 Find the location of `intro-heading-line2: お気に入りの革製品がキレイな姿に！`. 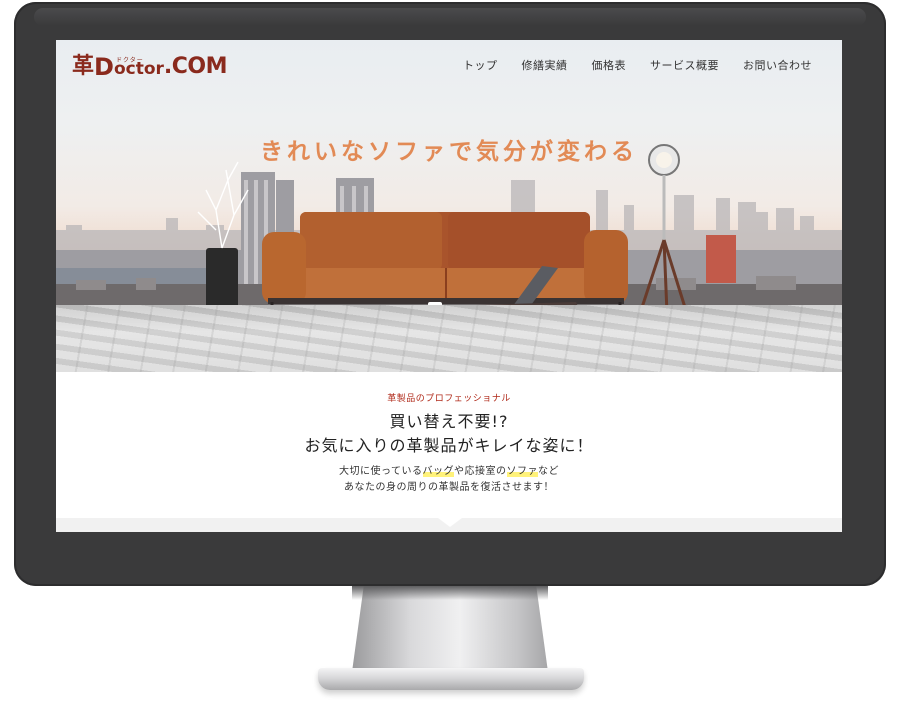

intro-heading-line2: お気に入りの革製品がキレイな姿に！ is located at coordinates (449, 445).